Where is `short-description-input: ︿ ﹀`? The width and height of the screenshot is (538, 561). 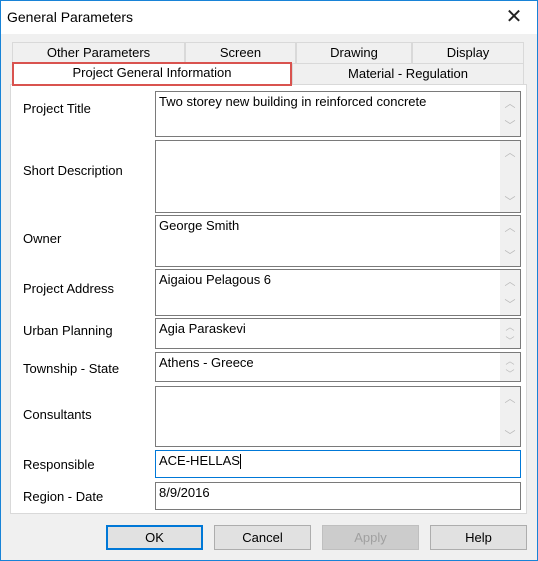 short-description-input: ︿ ﹀ is located at coordinates (338, 176).